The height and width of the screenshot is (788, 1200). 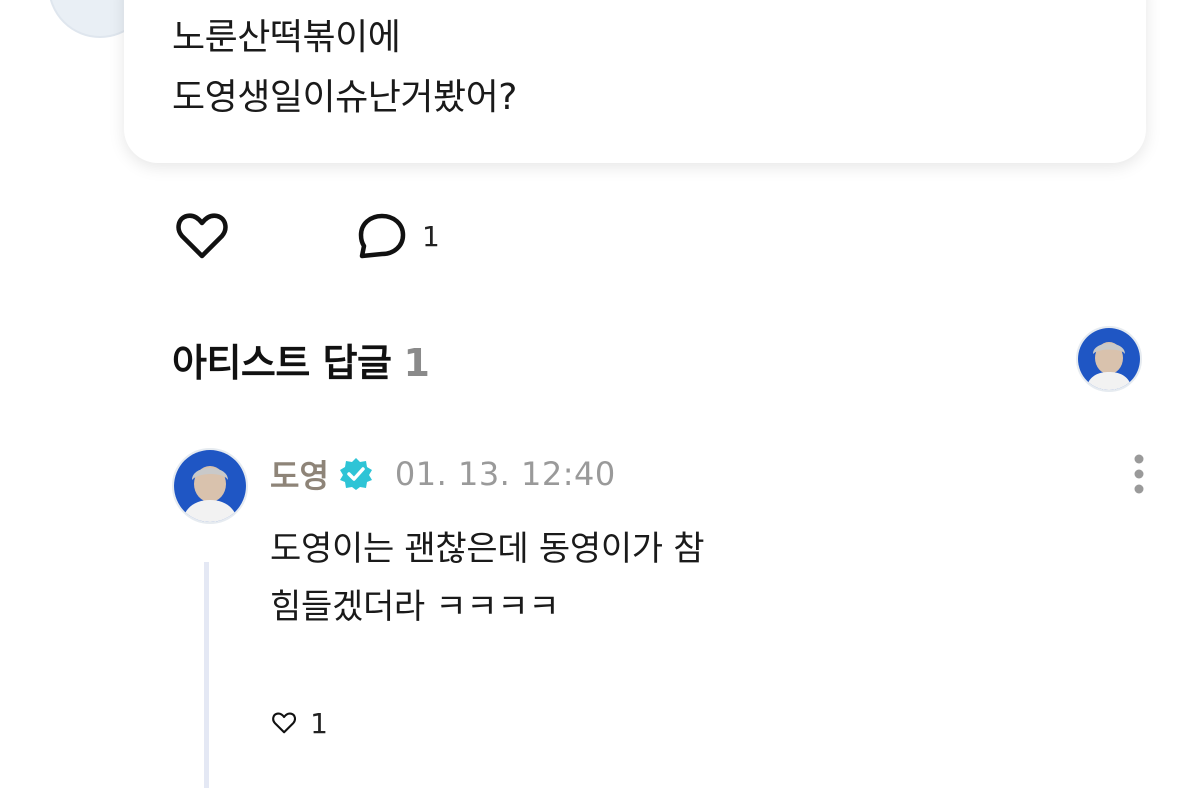 I want to click on reply-line: 힘들겠더라 ㅋㅋㅋㅋ, so click(x=415, y=607).